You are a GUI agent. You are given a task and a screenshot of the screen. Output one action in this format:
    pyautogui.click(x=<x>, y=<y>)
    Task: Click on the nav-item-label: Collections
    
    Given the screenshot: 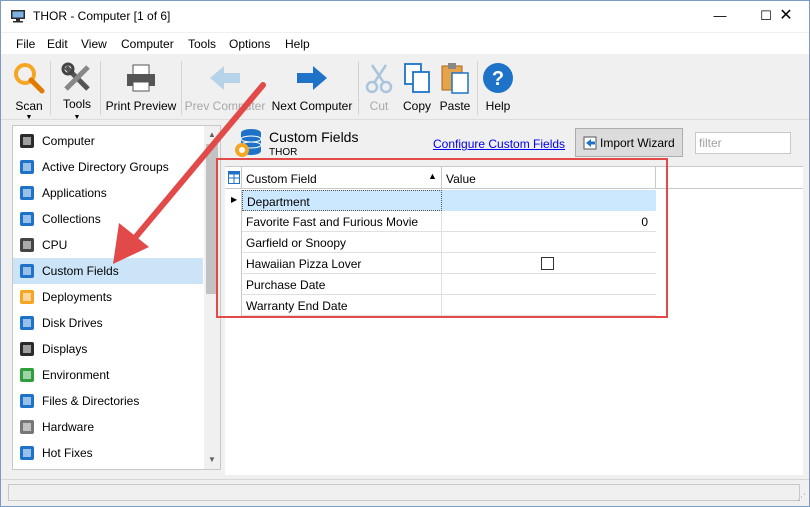 What is the action you would take?
    pyautogui.click(x=71, y=219)
    